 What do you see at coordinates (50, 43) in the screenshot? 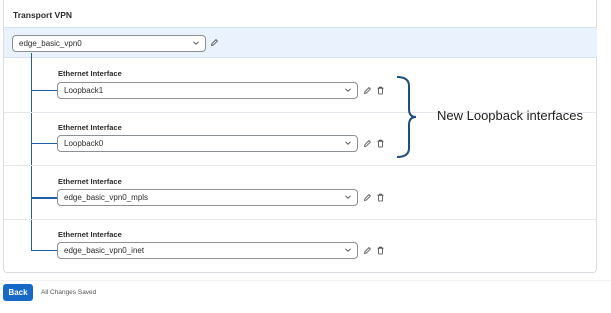
I see `vpn-select-value: edge_basic_vpn0` at bounding box center [50, 43].